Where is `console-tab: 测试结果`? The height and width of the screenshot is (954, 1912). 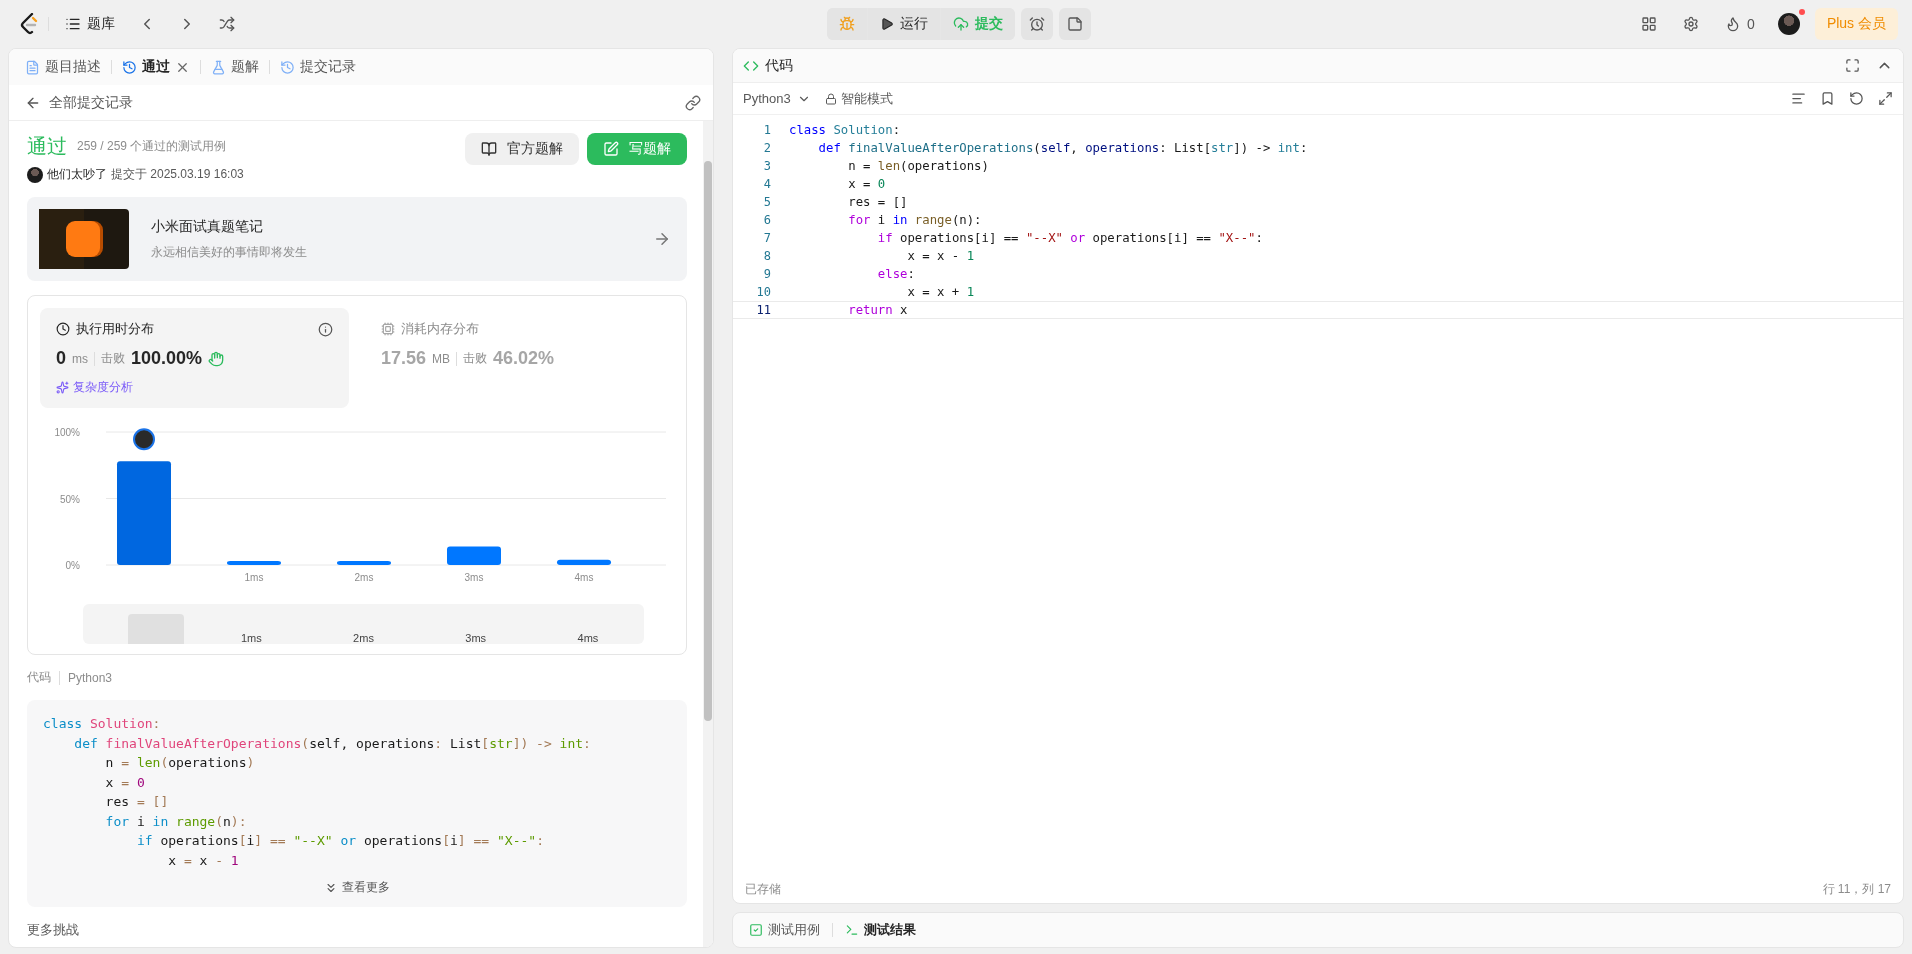 console-tab: 测试结果 is located at coordinates (880, 930).